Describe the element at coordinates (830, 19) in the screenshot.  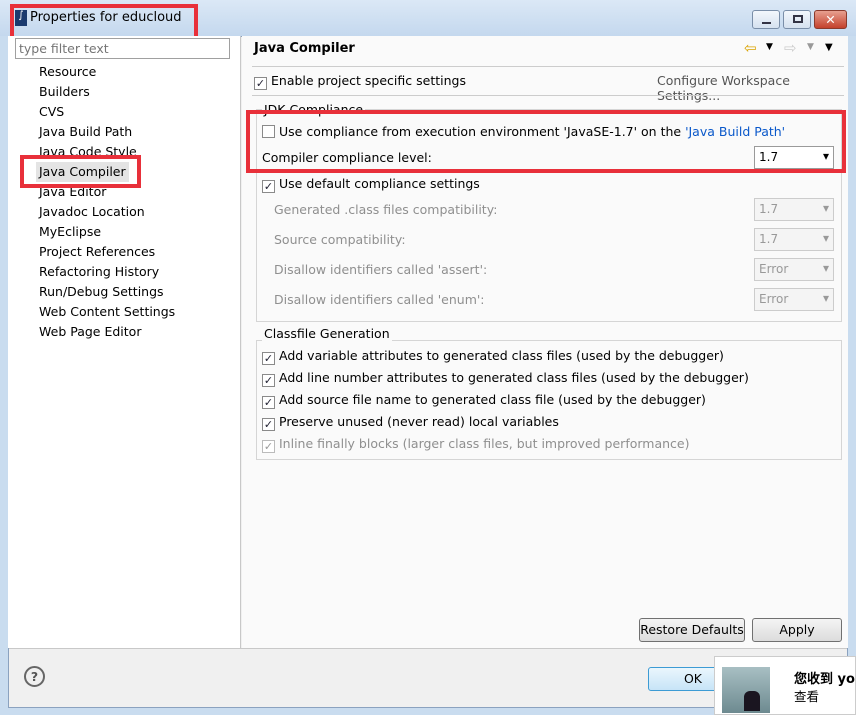
I see `close-button: ✕` at that location.